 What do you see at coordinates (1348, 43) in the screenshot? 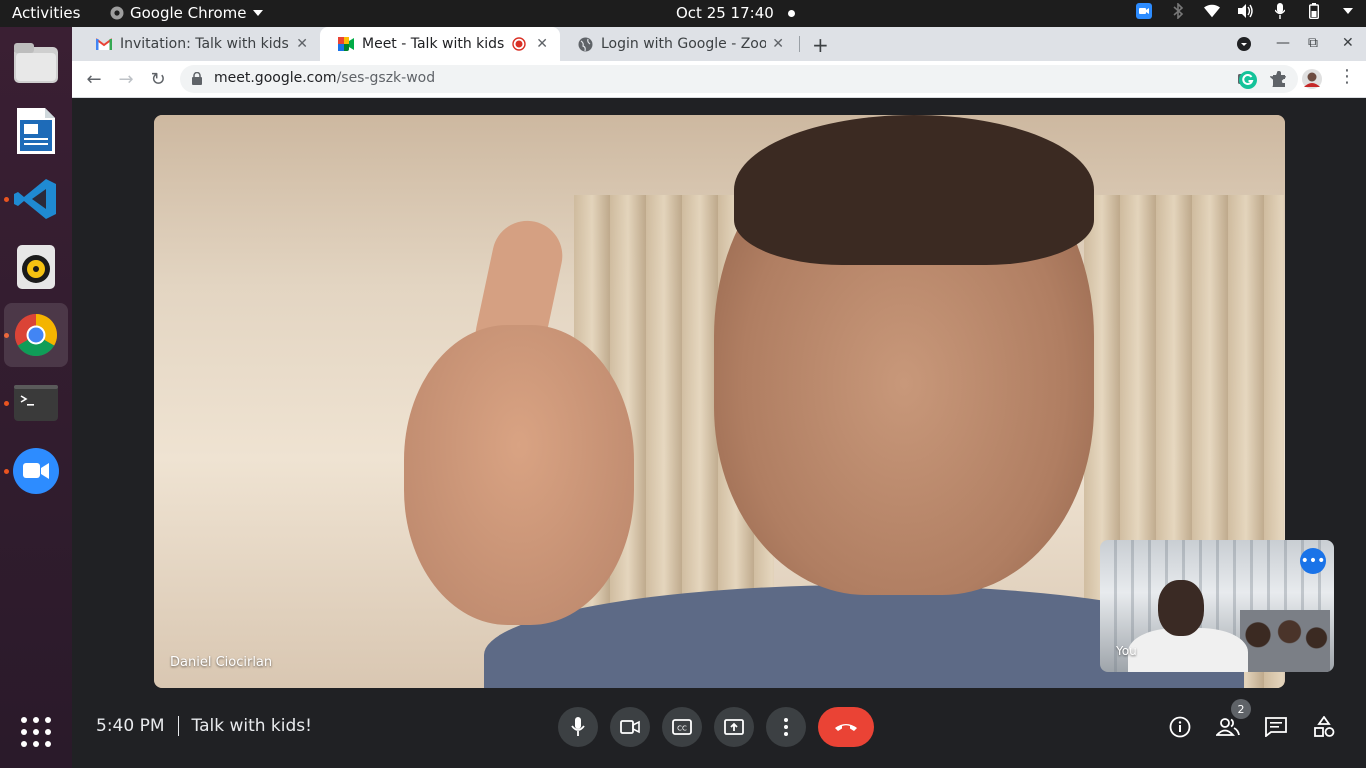
I see `close-window-button: ✕` at bounding box center [1348, 43].